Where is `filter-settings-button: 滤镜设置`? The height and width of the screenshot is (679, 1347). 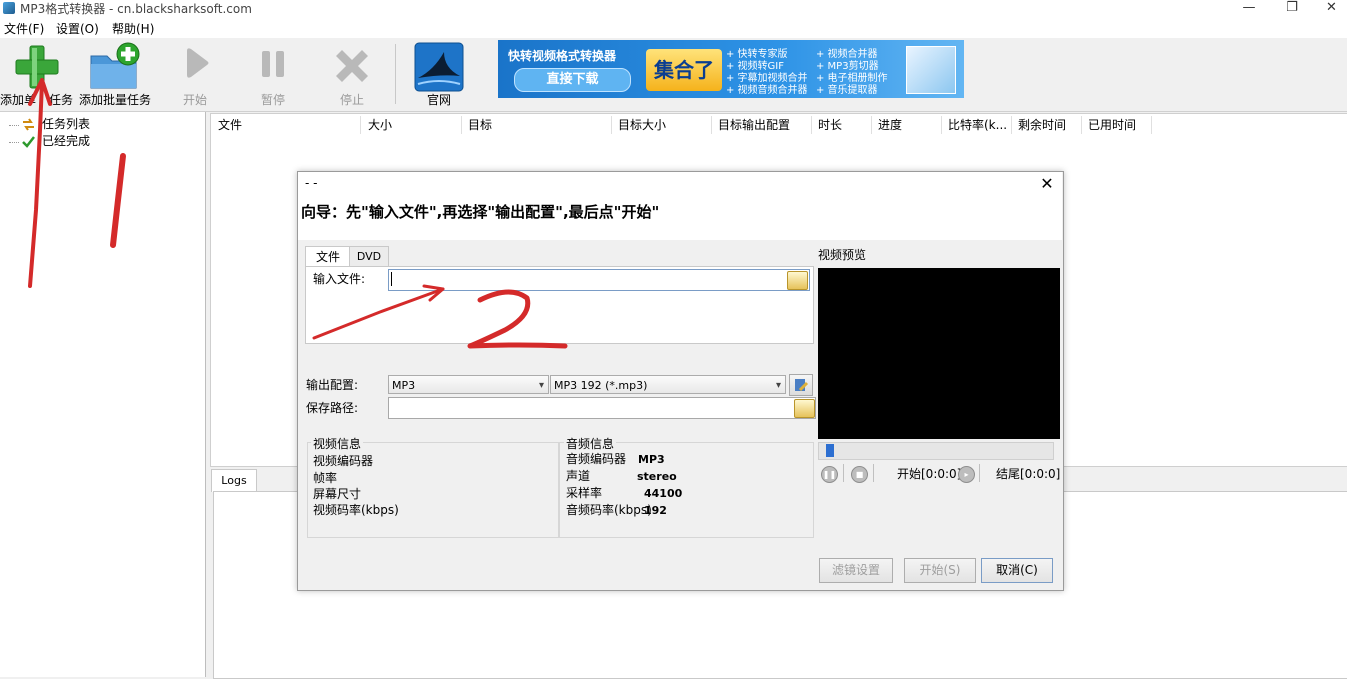 filter-settings-button: 滤镜设置 is located at coordinates (856, 570).